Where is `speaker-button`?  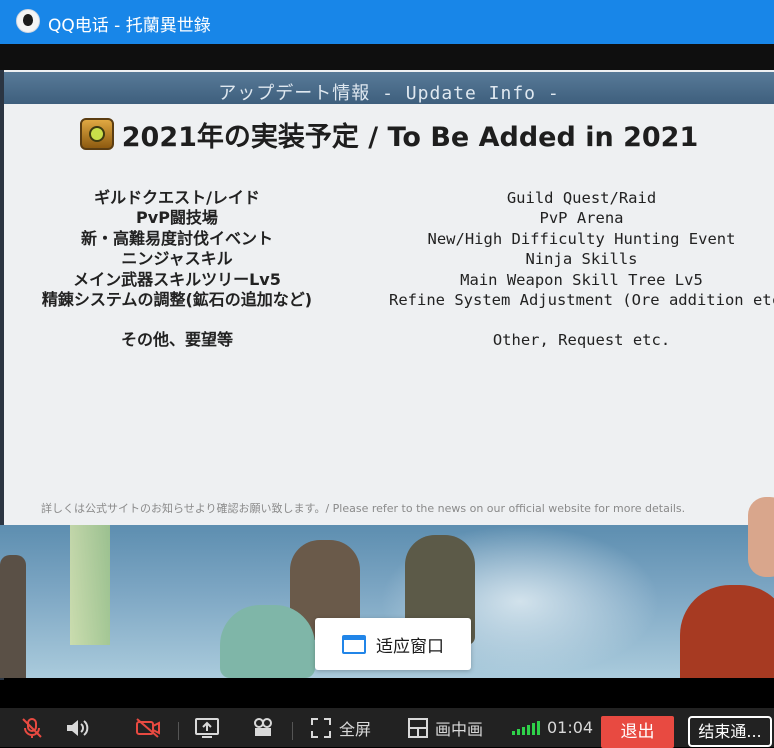 speaker-button is located at coordinates (77, 727).